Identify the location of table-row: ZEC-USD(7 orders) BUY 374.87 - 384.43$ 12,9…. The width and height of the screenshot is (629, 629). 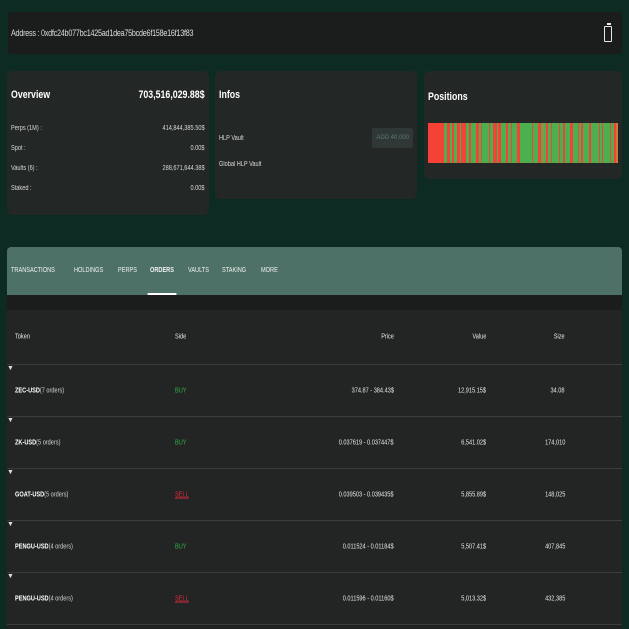
(314, 391).